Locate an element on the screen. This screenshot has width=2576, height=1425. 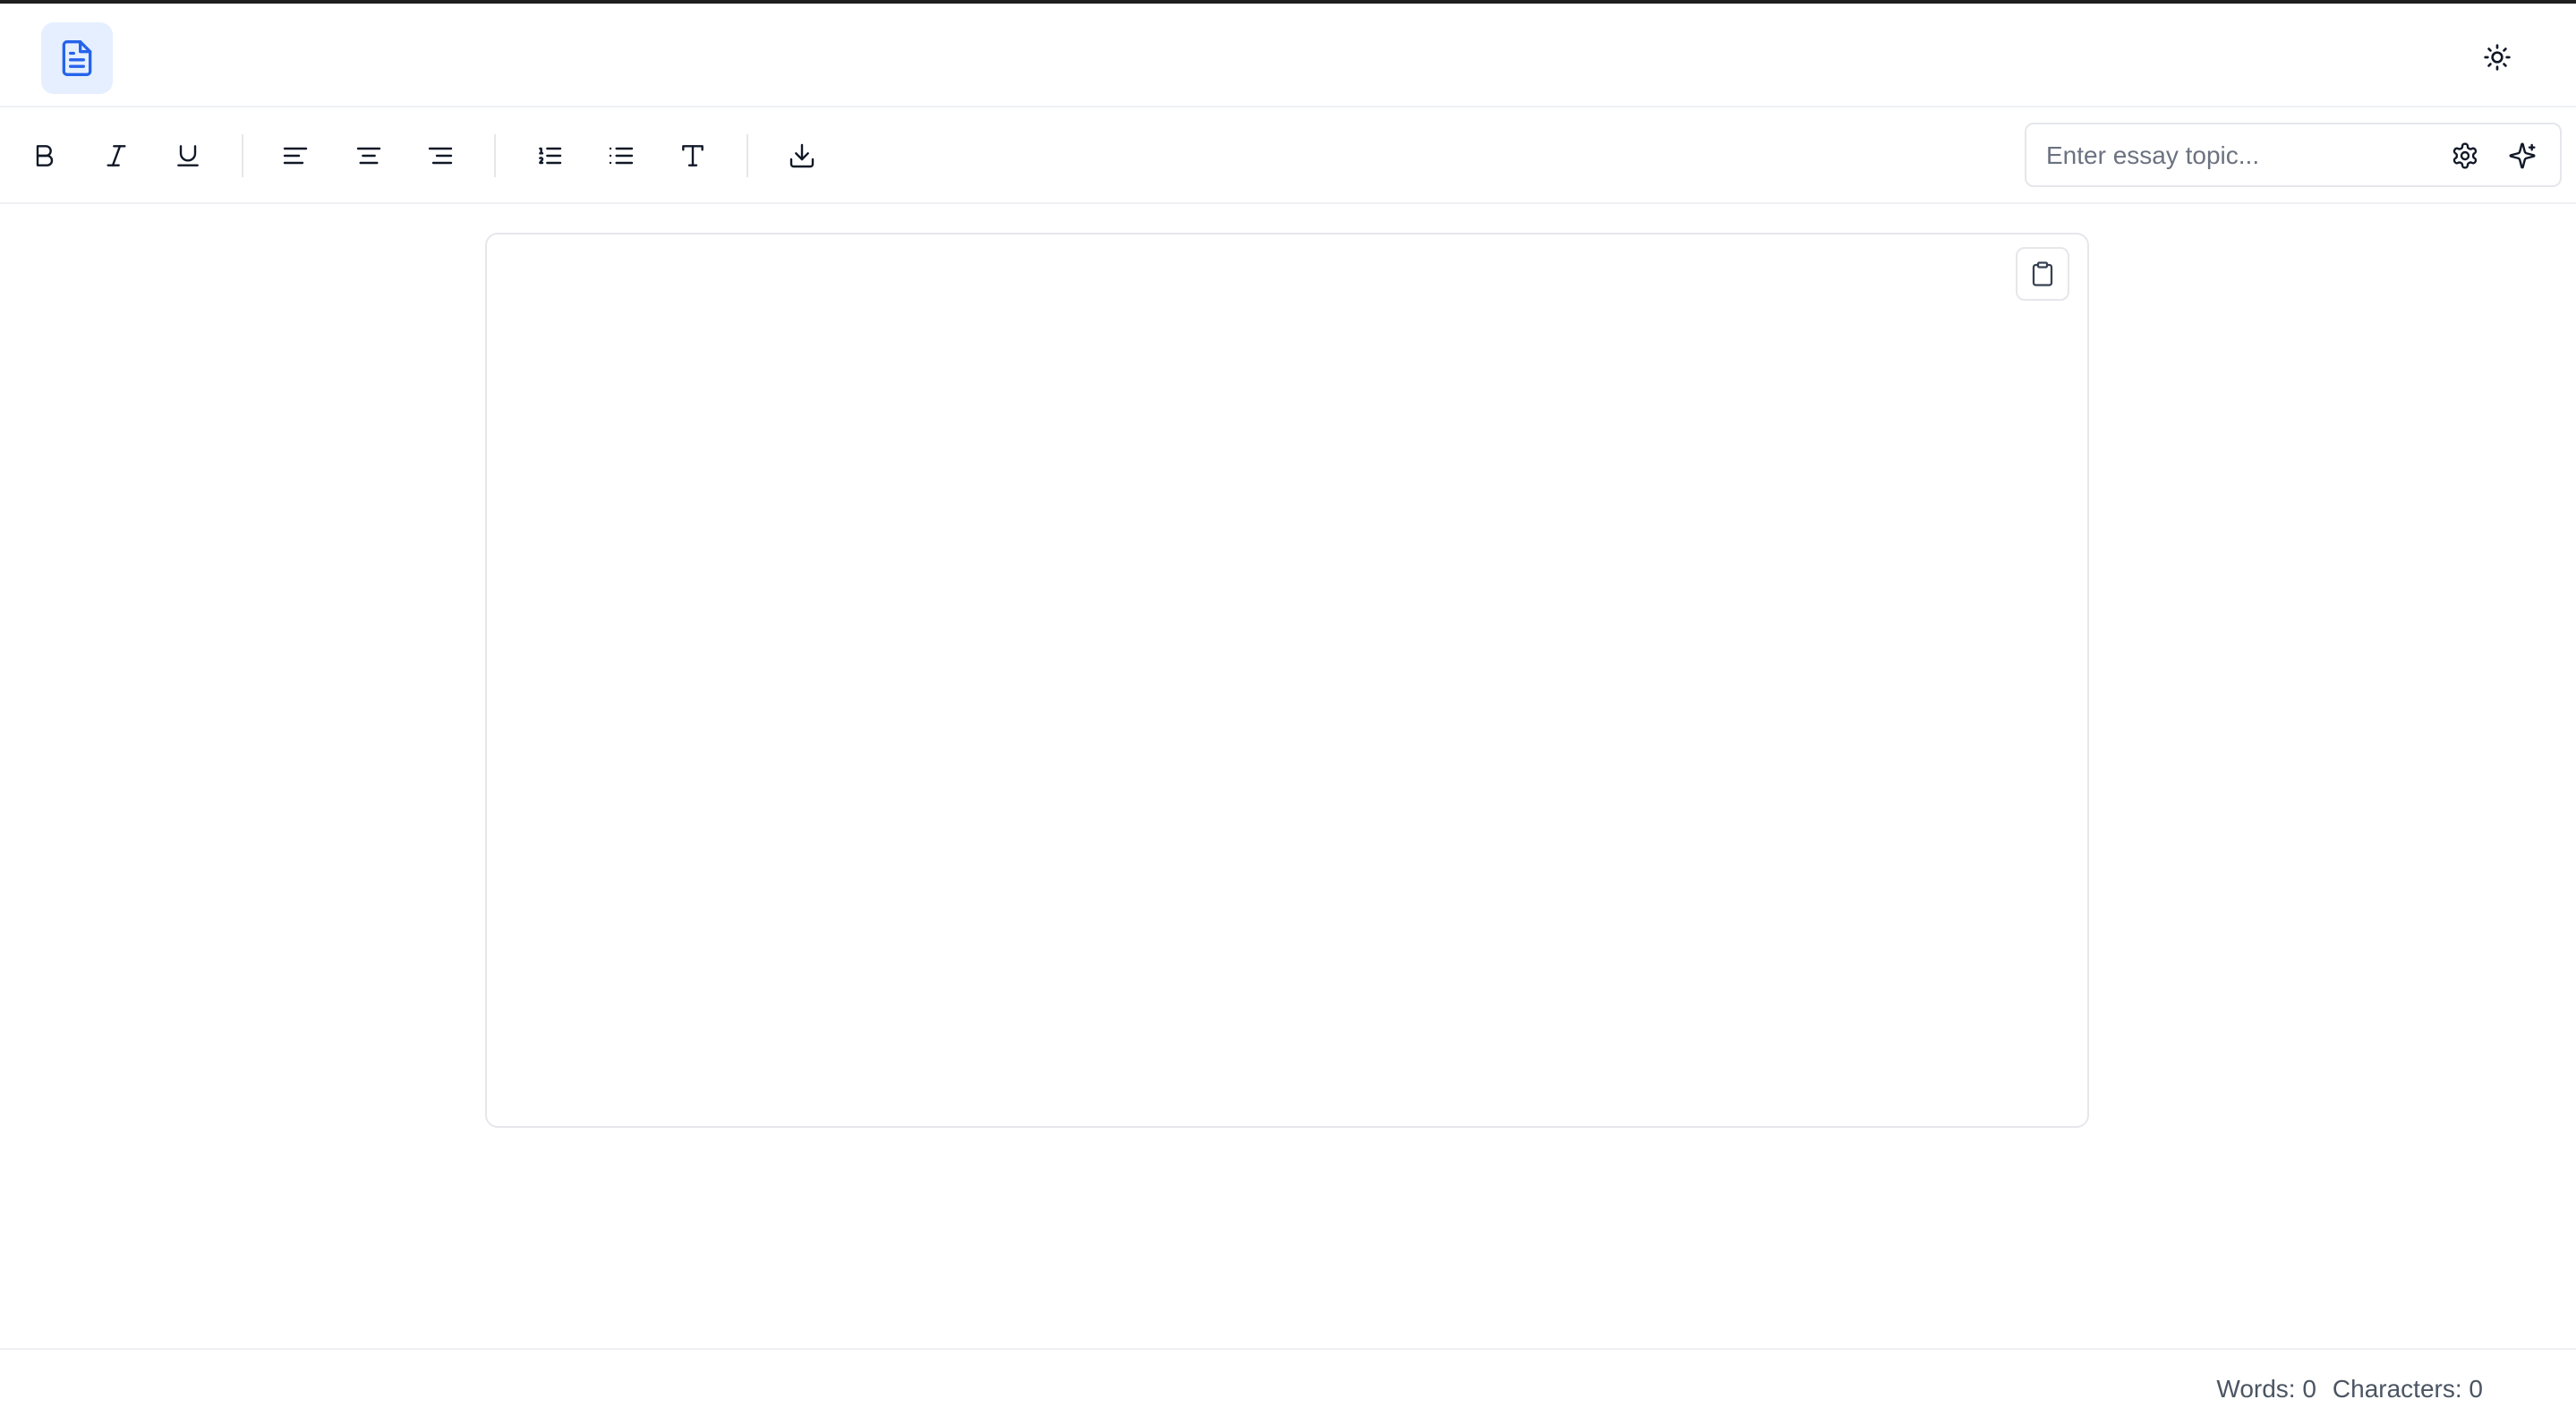
type-icon is located at coordinates (692, 155).